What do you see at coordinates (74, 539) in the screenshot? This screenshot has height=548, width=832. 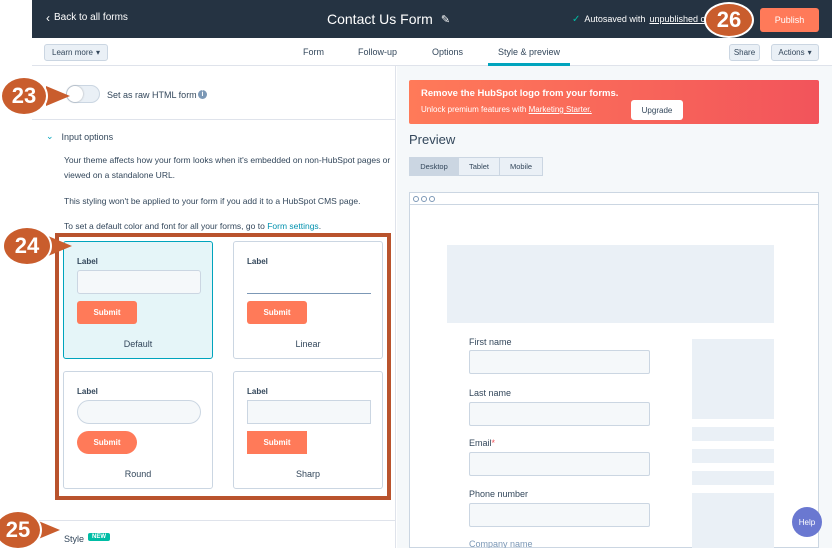 I see `style-label: Style` at bounding box center [74, 539].